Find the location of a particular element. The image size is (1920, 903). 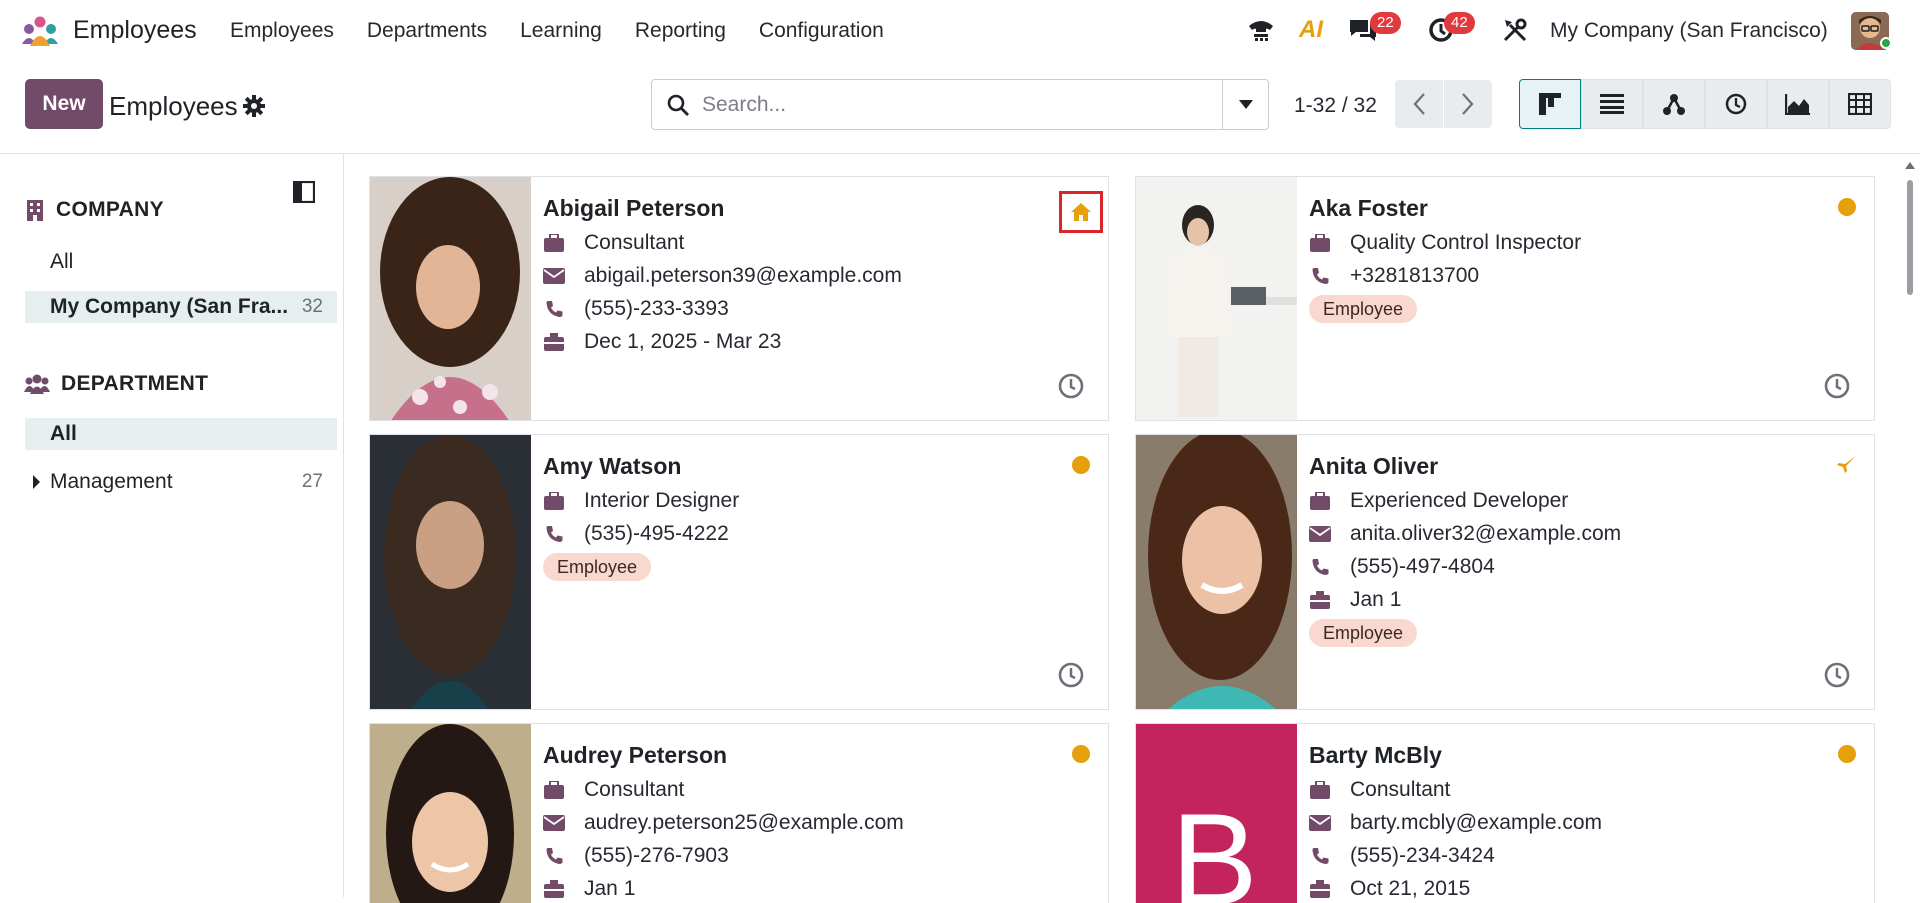

new-button: New is located at coordinates (64, 104).